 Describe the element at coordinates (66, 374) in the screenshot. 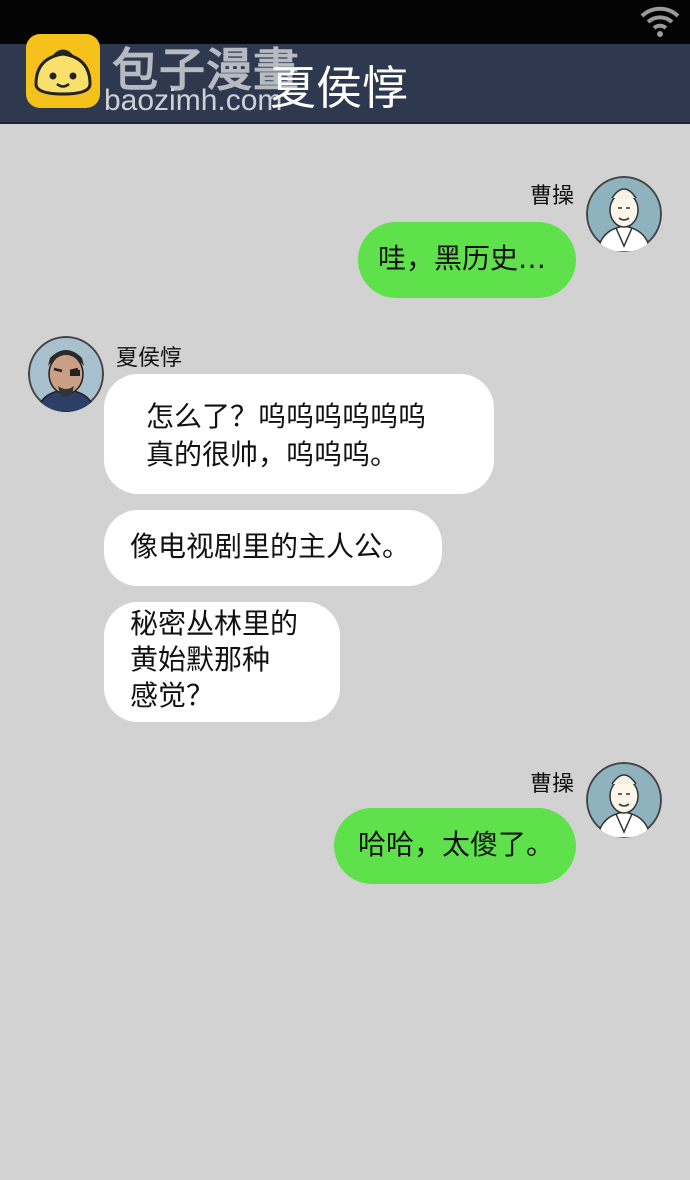

I see `xiahoudun-avatar-icon` at that location.